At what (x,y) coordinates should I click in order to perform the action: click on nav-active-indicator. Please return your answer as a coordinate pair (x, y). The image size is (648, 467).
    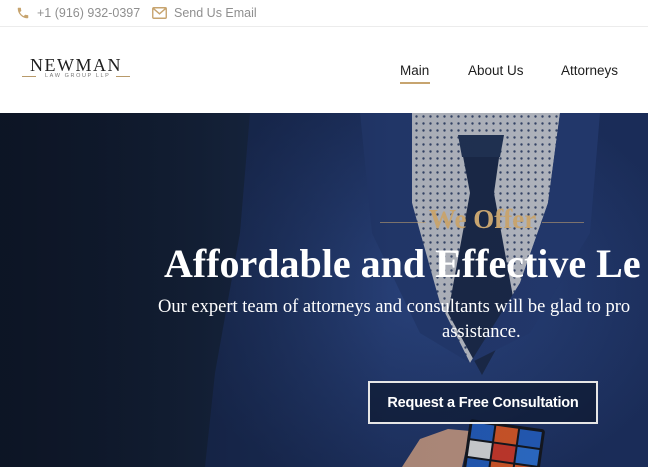
    Looking at the image, I should click on (415, 83).